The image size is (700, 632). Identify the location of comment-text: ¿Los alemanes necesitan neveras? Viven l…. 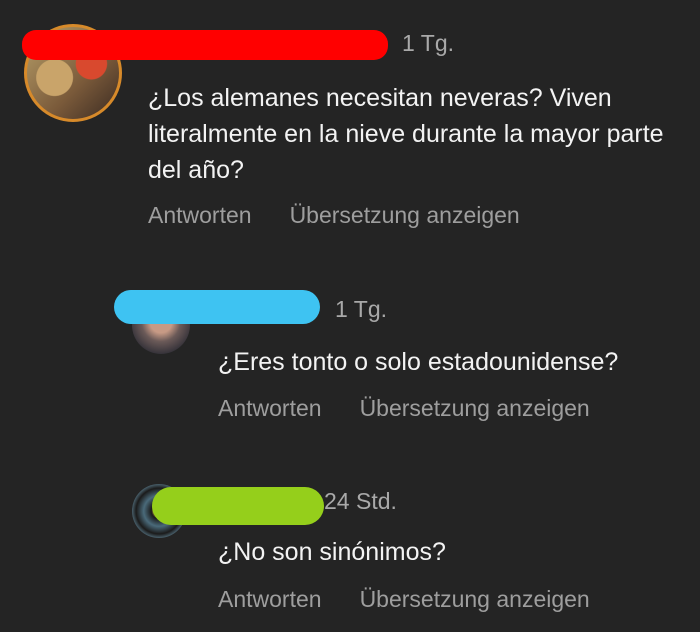
(406, 134).